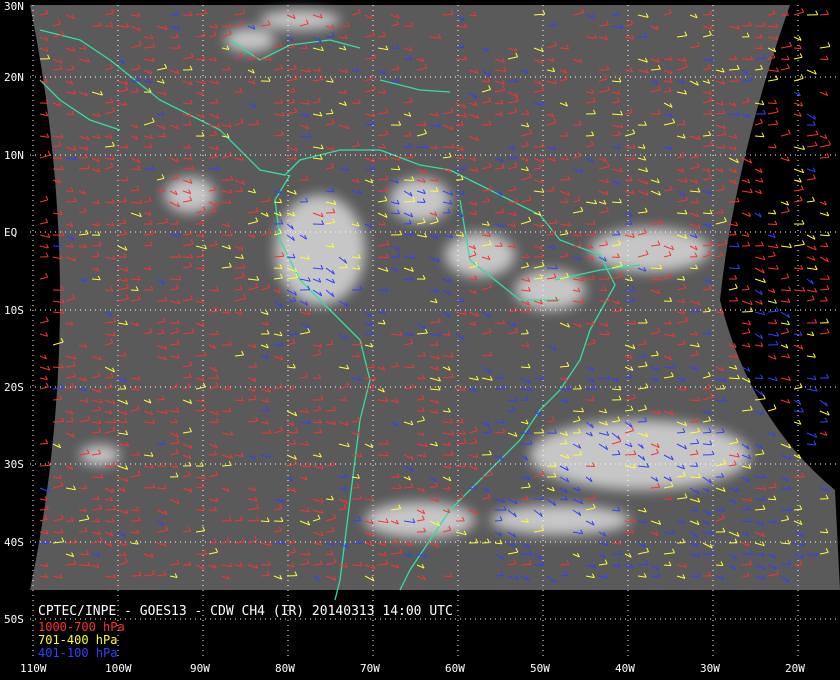  Describe the element at coordinates (118, 668) in the screenshot. I see `lon-label: 100W` at that location.